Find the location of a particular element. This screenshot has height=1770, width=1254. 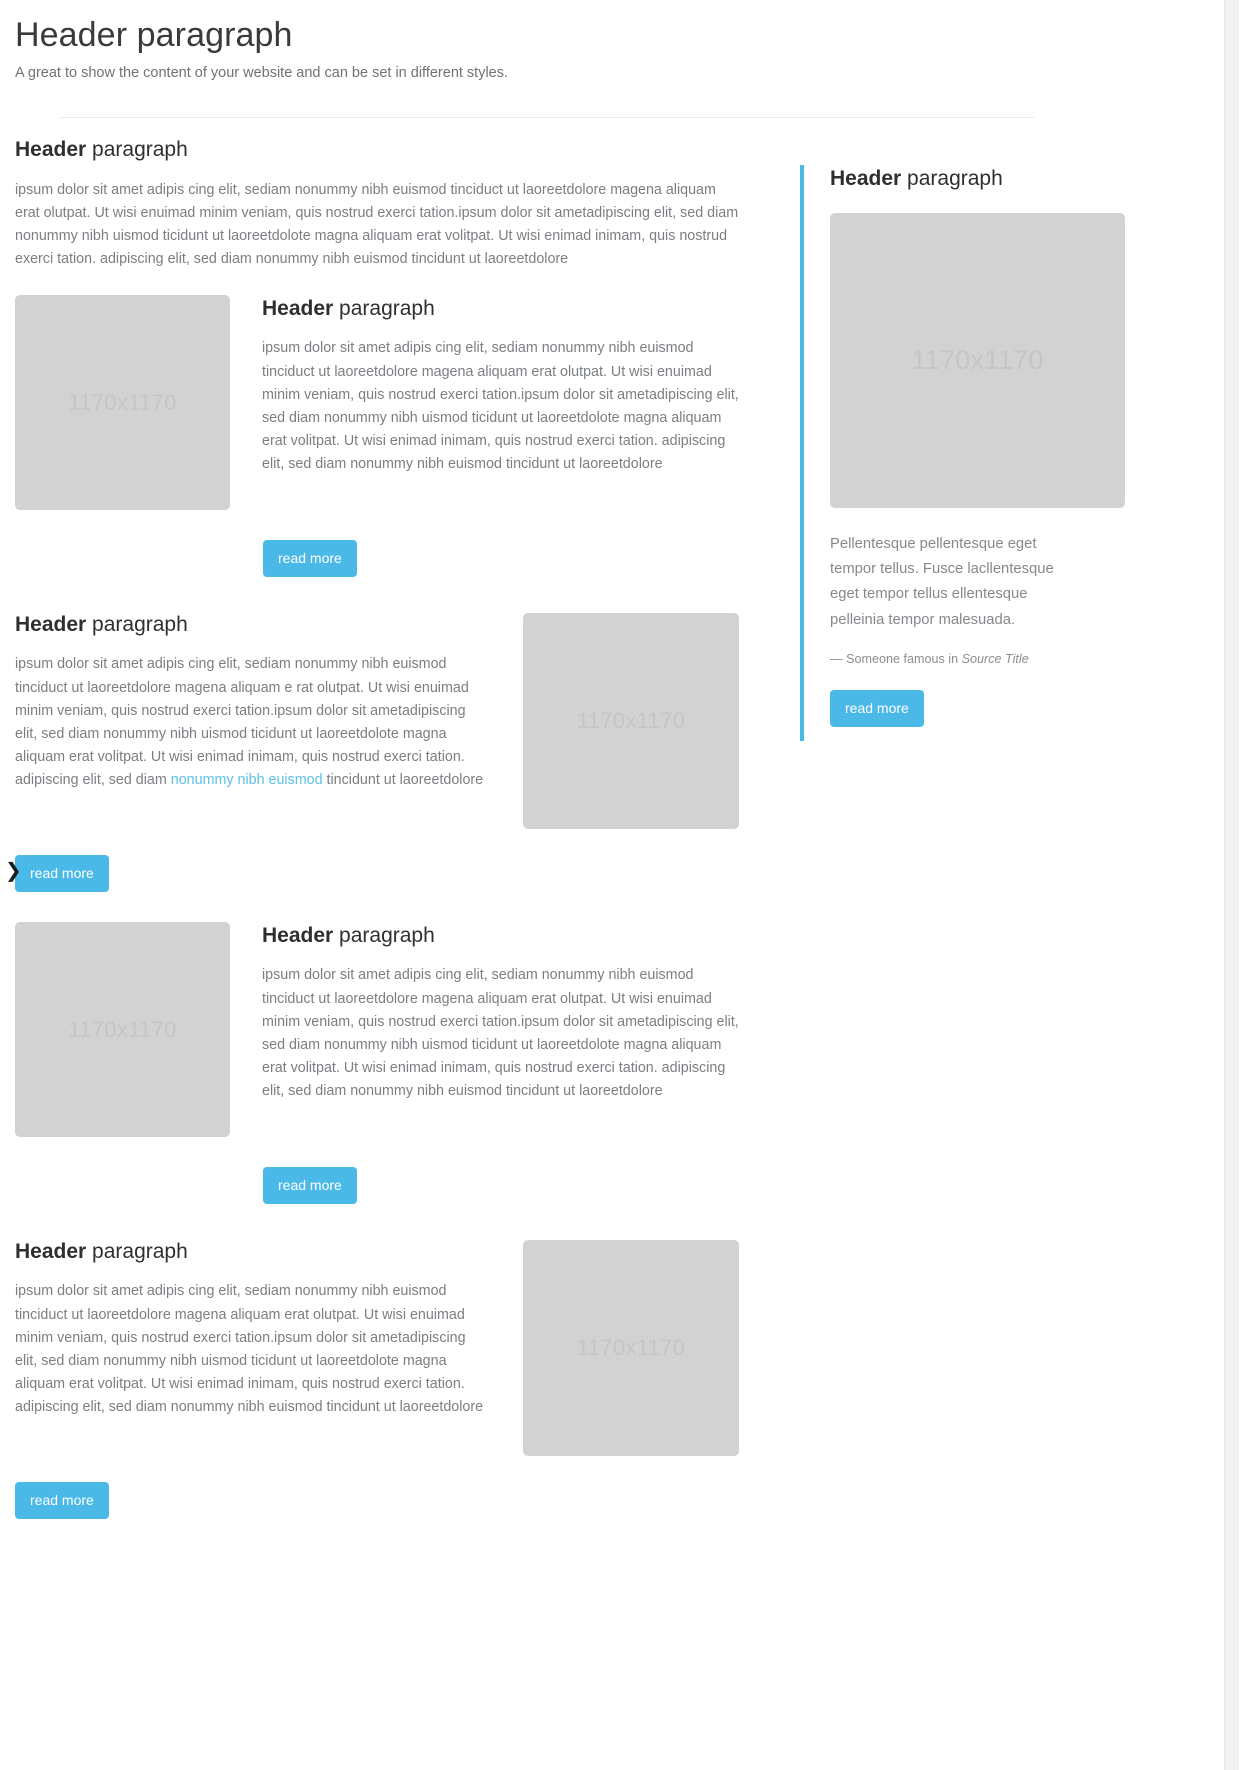

page-title: Header paragraph is located at coordinates (154, 35).